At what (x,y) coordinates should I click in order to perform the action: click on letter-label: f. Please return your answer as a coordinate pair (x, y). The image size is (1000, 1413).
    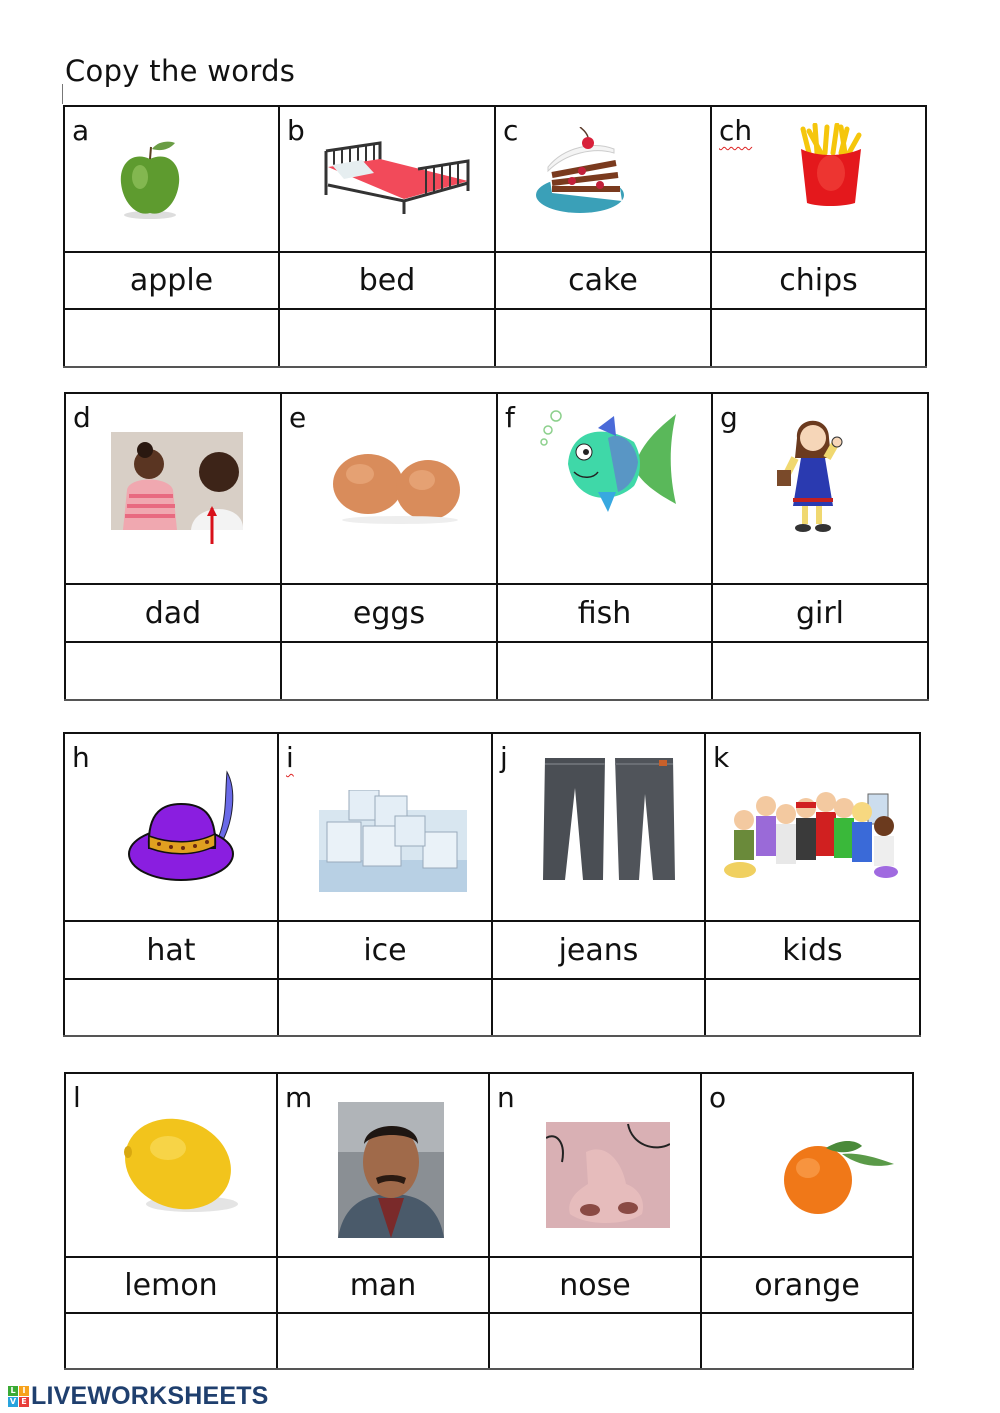
    Looking at the image, I should click on (510, 417).